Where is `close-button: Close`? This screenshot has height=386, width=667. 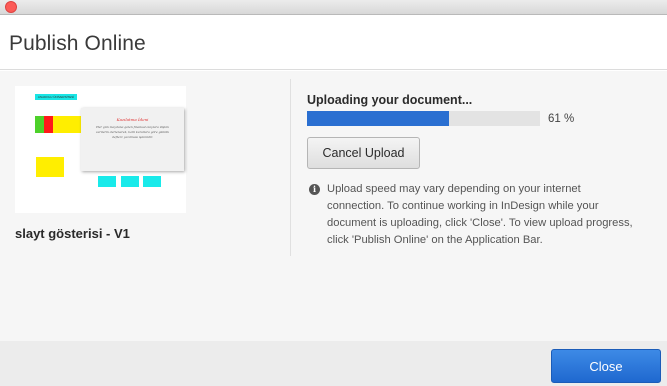 close-button: Close is located at coordinates (606, 366).